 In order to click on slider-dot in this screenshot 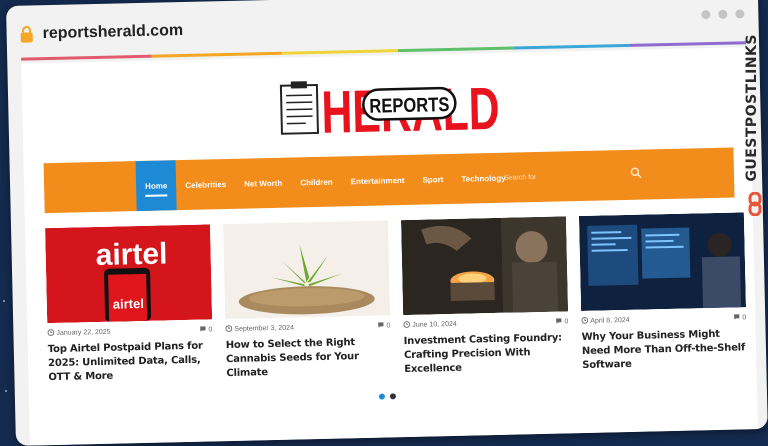, I will do `click(393, 396)`.